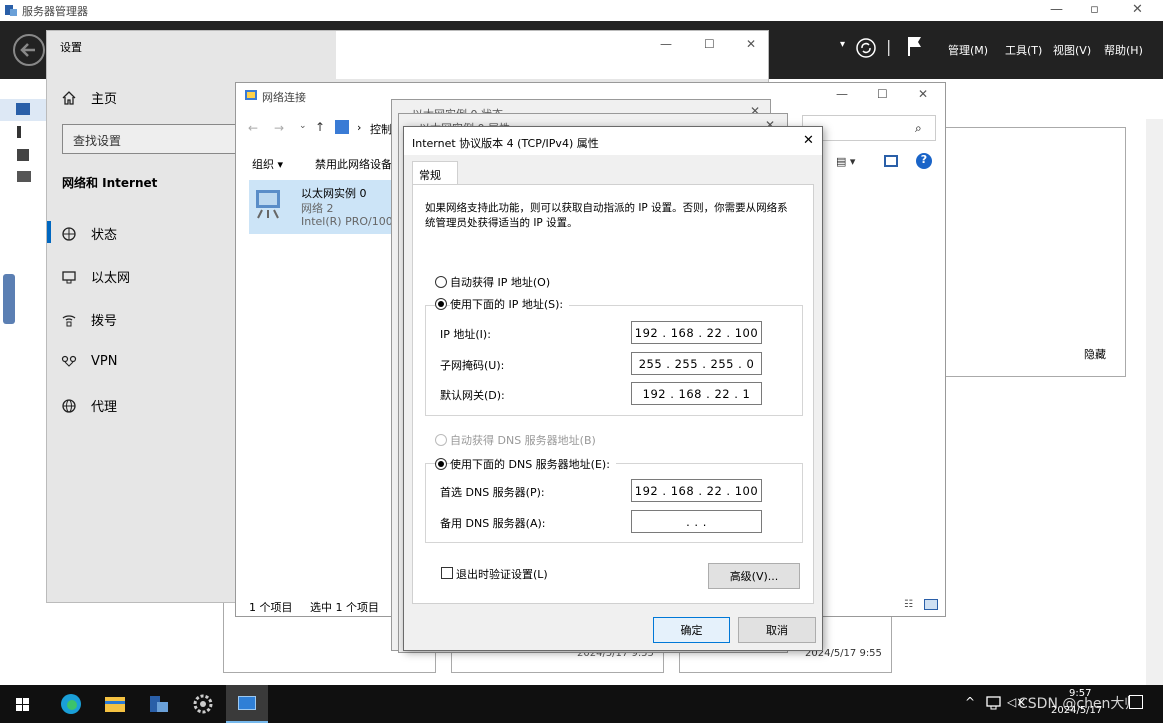 This screenshot has width=1163, height=723. I want to click on dialog-close-button: ✕, so click(808, 140).